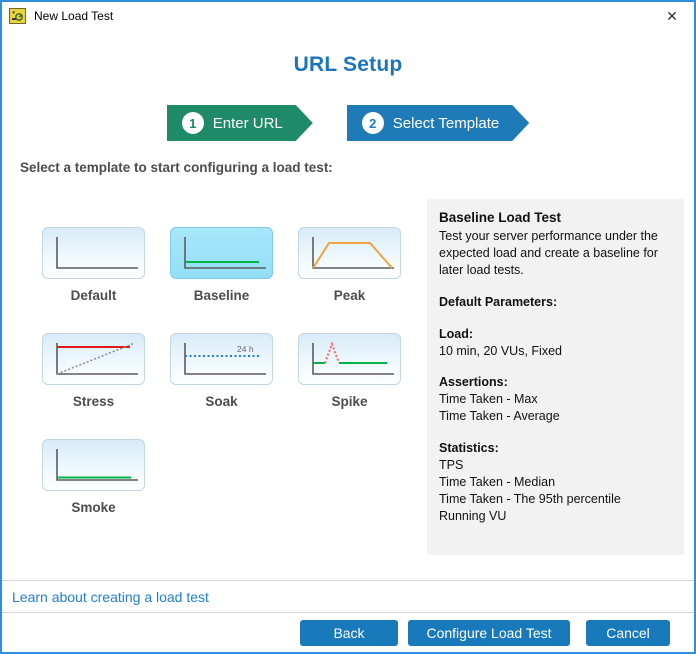 Image resolution: width=696 pixels, height=654 pixels. I want to click on details-line: TPS, so click(451, 464).